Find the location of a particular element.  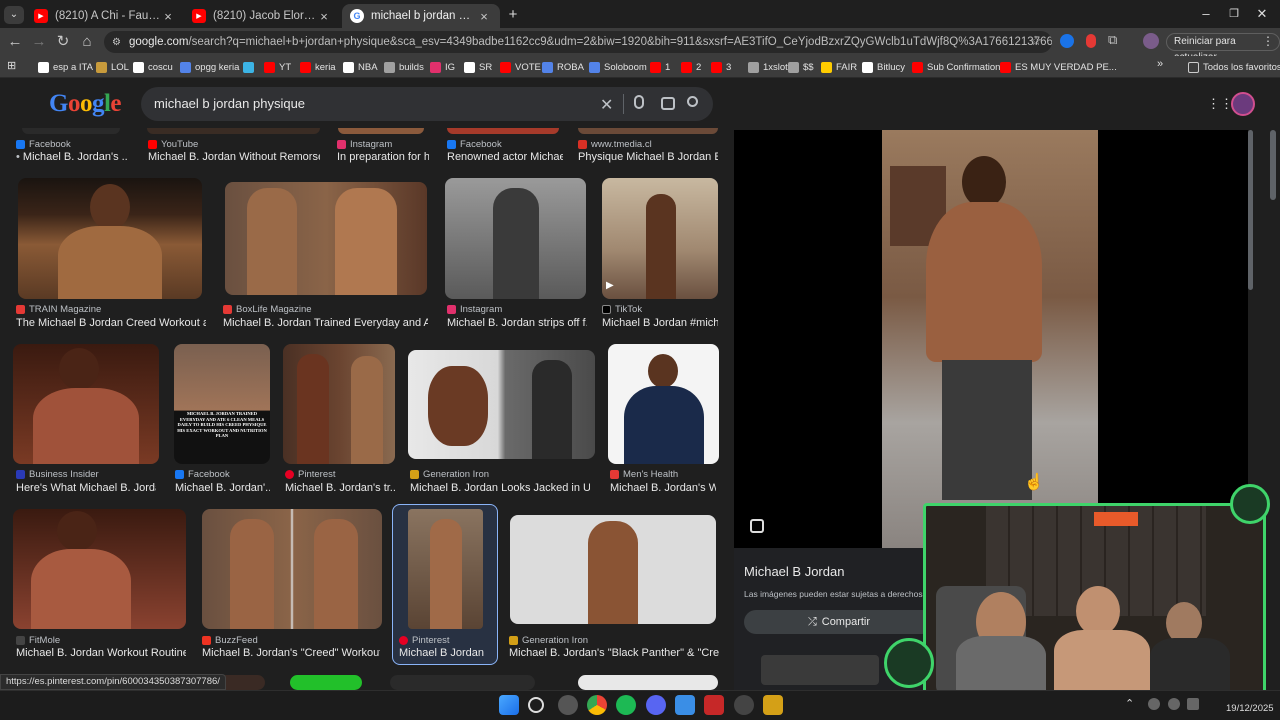

tray-chevron-icon: ⌃ is located at coordinates (1129, 703).